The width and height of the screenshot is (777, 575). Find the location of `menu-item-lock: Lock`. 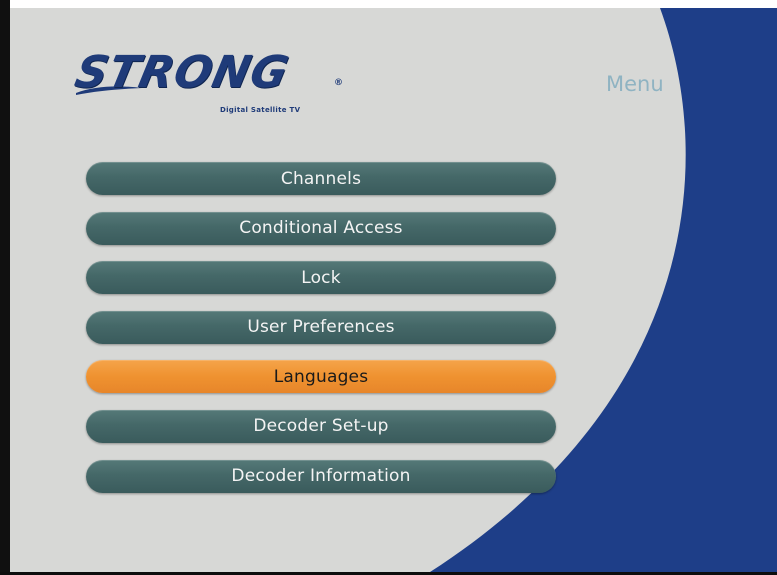

menu-item-lock: Lock is located at coordinates (321, 278).